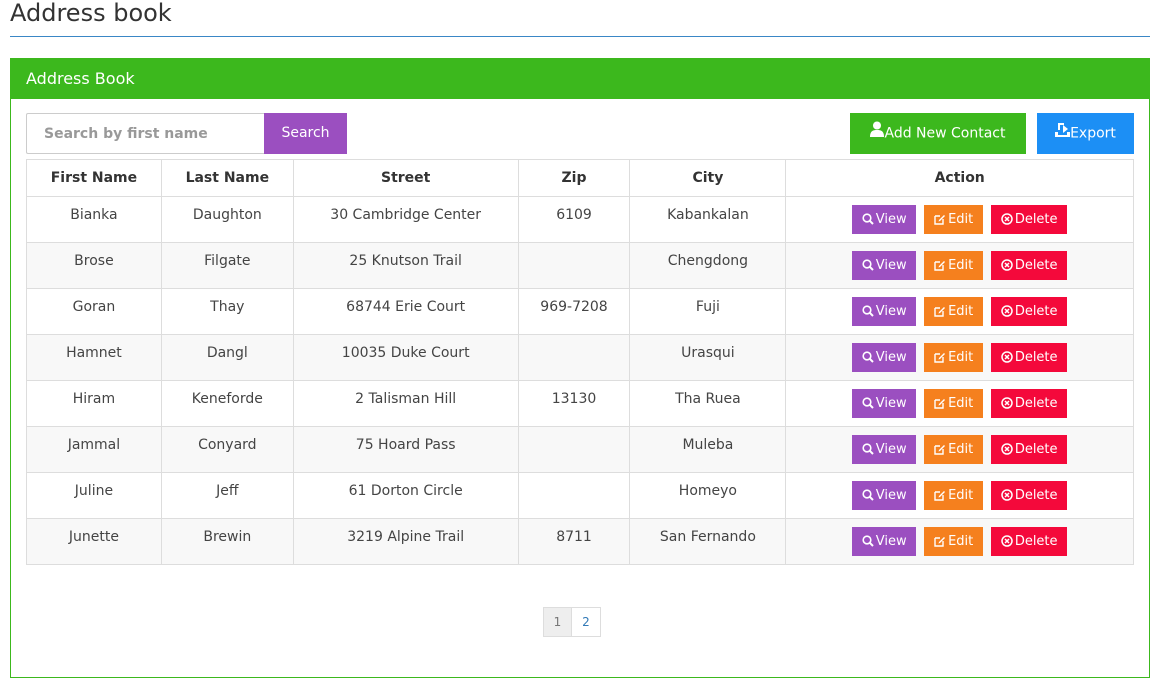  Describe the element at coordinates (574, 178) in the screenshot. I see `column-header-zip: Zip` at that location.